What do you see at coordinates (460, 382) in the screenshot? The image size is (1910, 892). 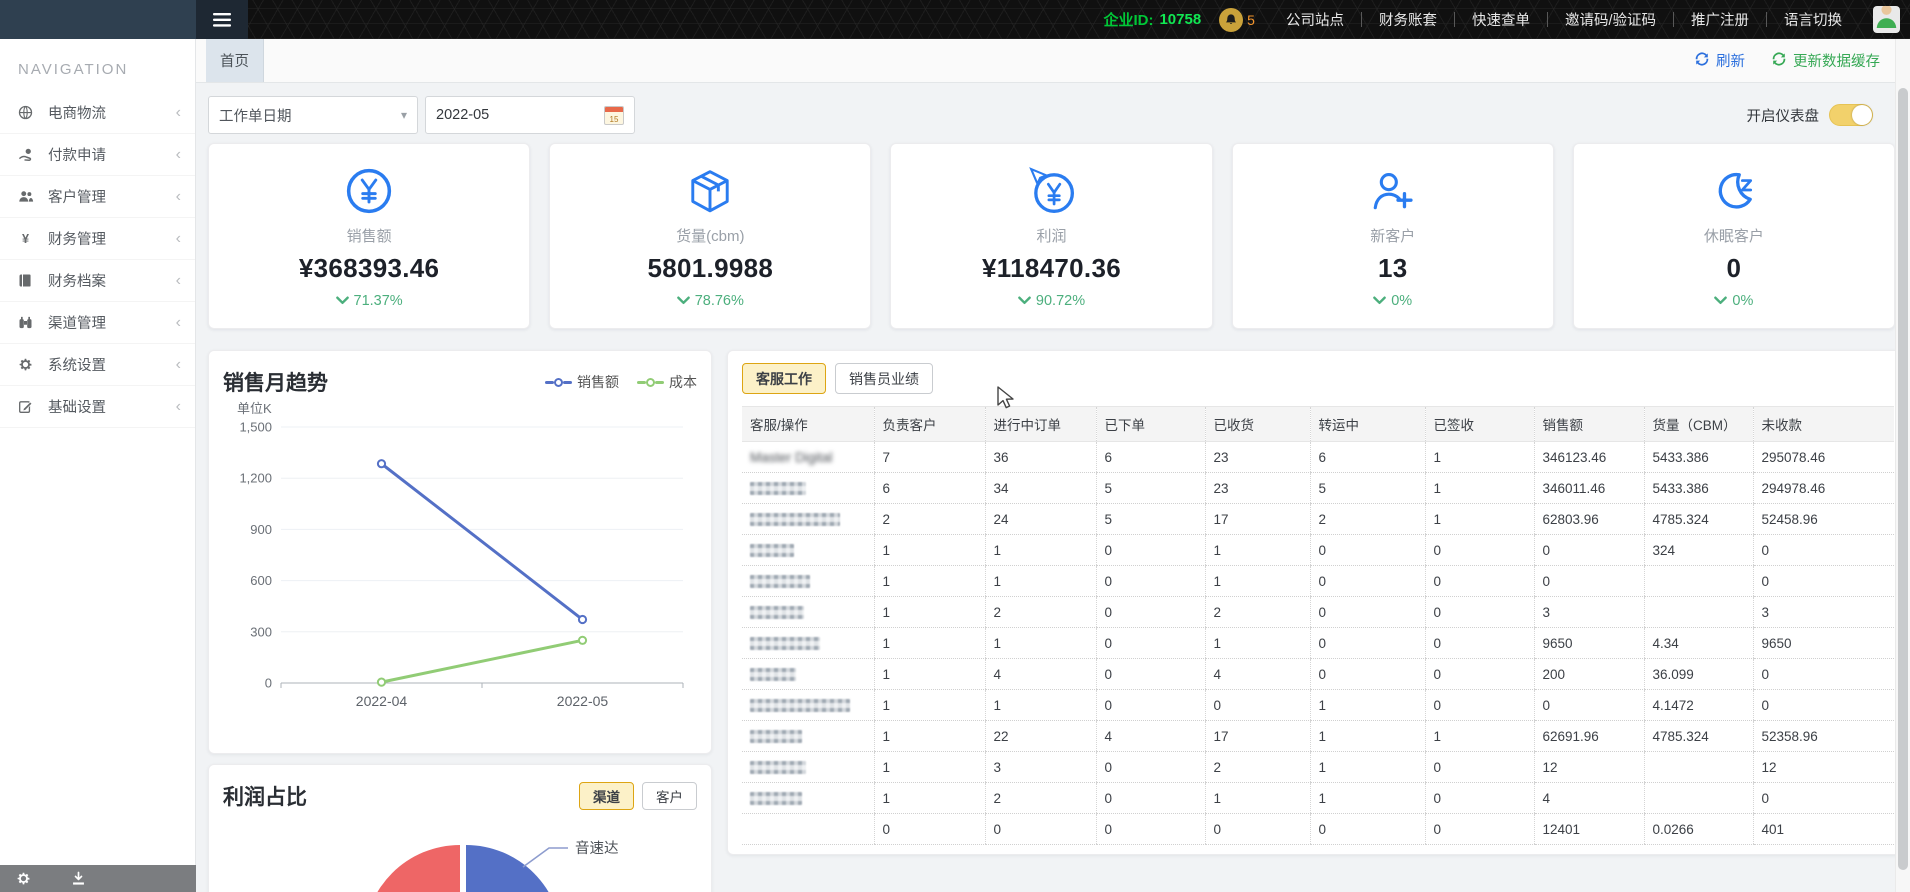 I see `trend-chart-head: 销售月趋势 销售额 成本` at bounding box center [460, 382].